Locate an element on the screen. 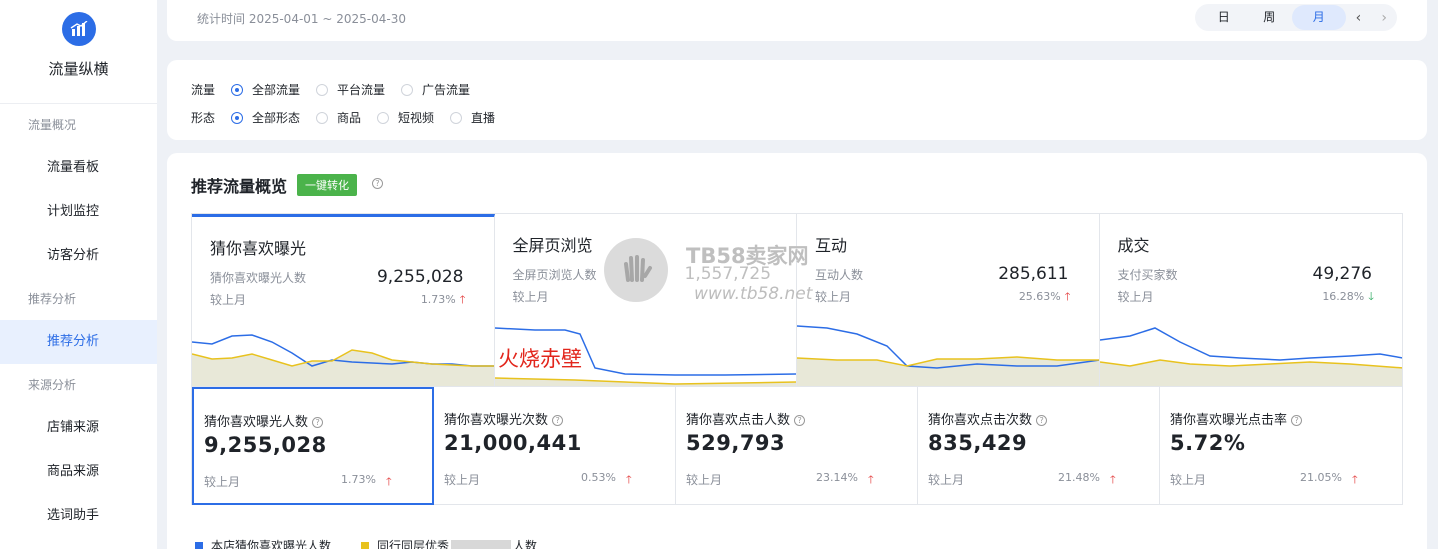 Image resolution: width=1438 pixels, height=549 pixels. date-bar: 统计时间 2025-04-01 ~ 2025-04-30 日 周 月 ‹ › is located at coordinates (797, 20).